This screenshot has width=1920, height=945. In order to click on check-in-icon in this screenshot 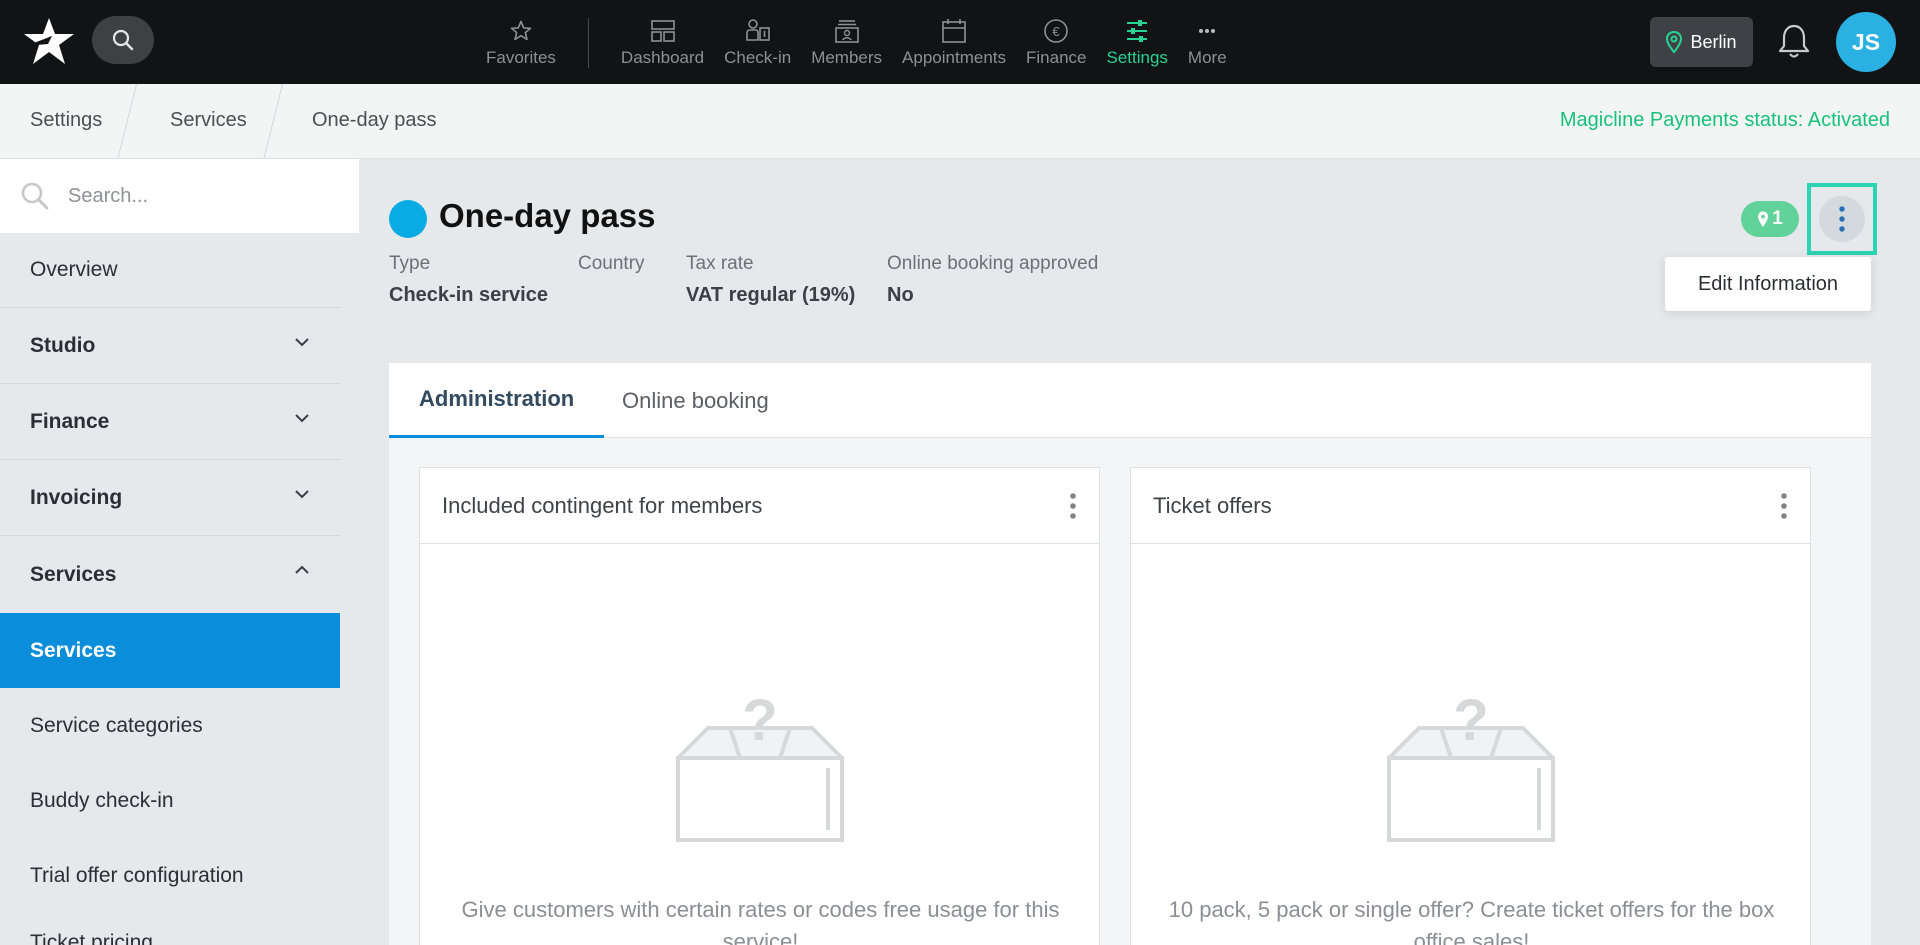, I will do `click(757, 30)`.